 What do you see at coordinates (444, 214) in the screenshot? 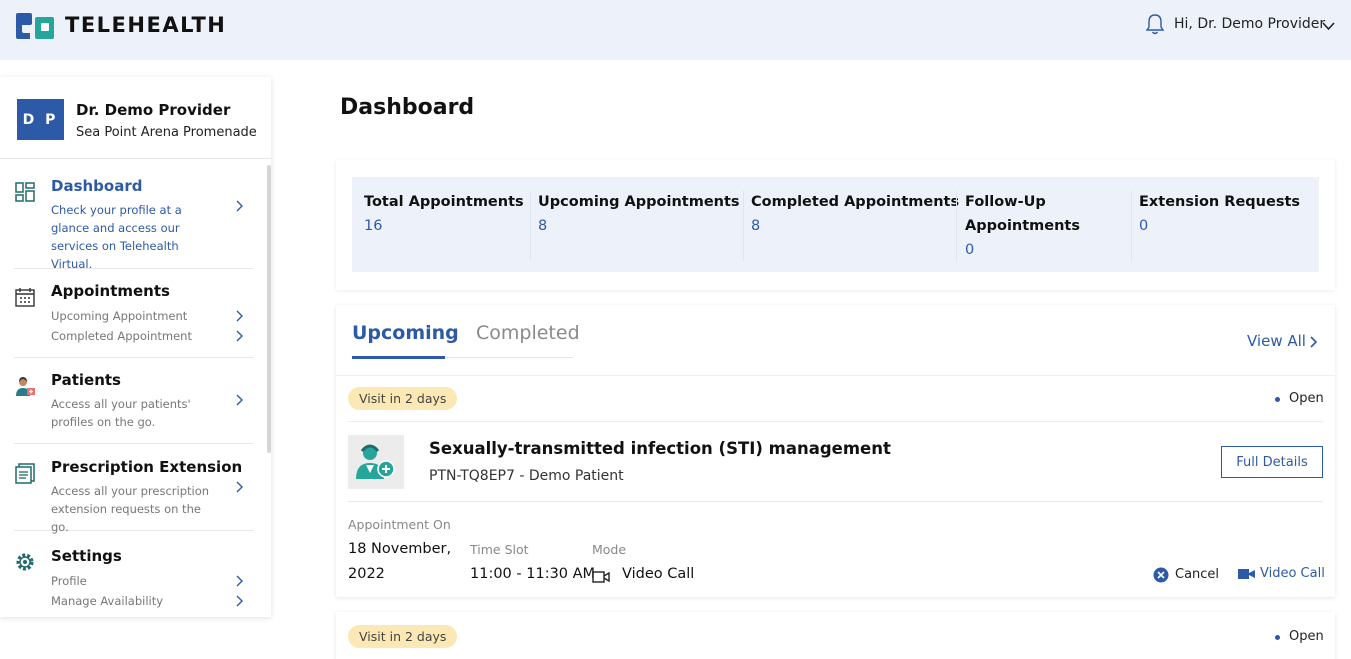
I see `stat-total-appointments: Total Appointments 16` at bounding box center [444, 214].